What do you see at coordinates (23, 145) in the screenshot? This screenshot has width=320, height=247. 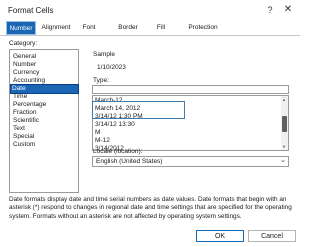 I see `category-item-custom: Custom` at bounding box center [23, 145].